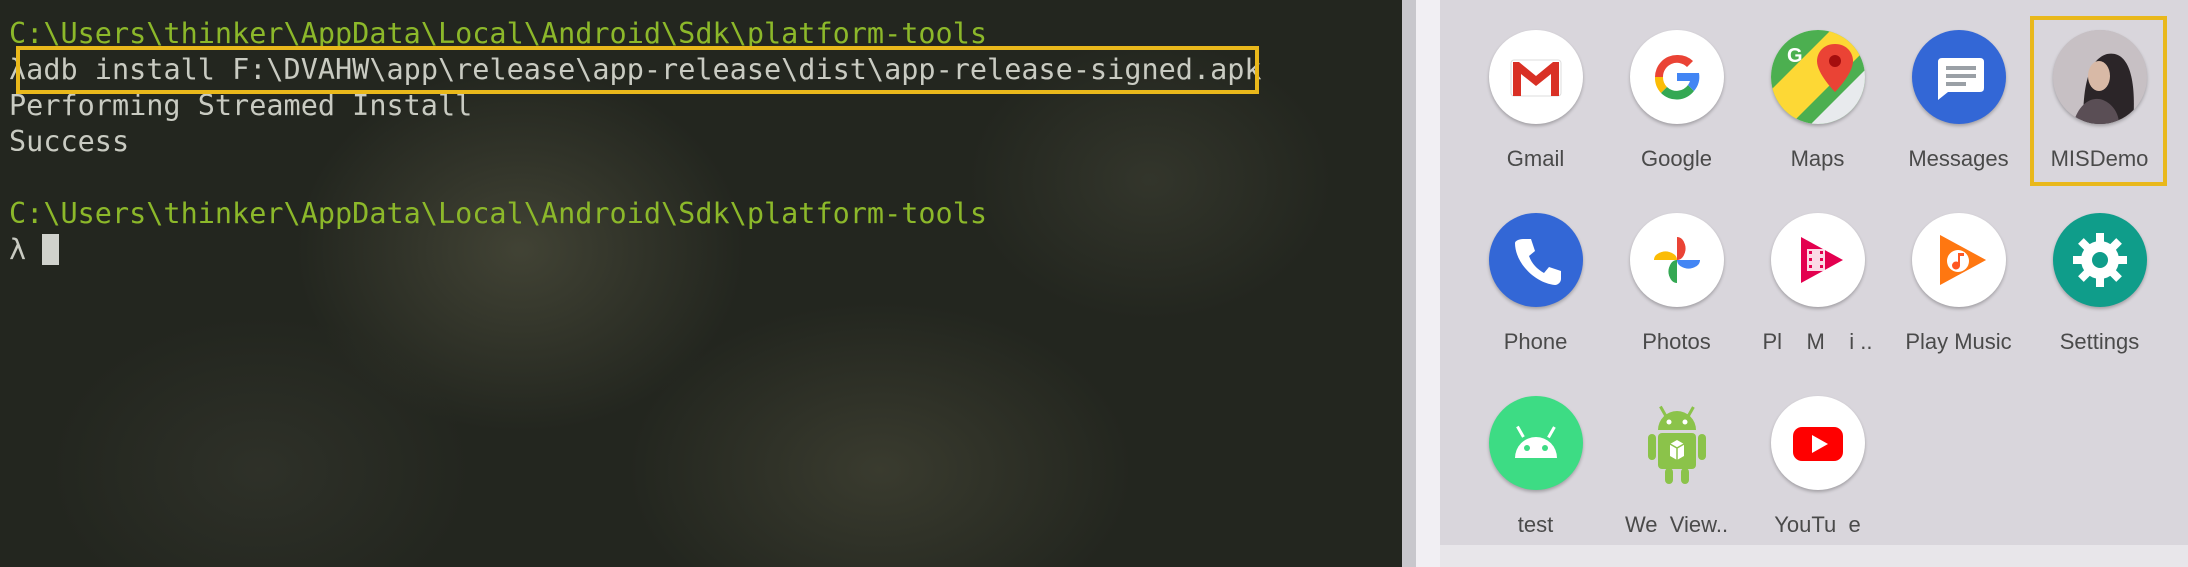  What do you see at coordinates (1677, 443) in the screenshot?
I see `webview-icon` at bounding box center [1677, 443].